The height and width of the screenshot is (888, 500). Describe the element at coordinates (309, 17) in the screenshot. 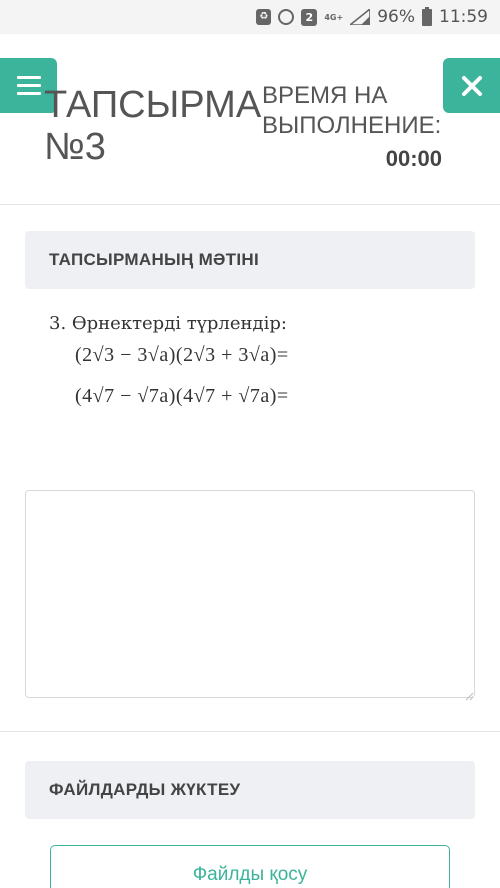

I see `notification-count-icon: 2` at that location.